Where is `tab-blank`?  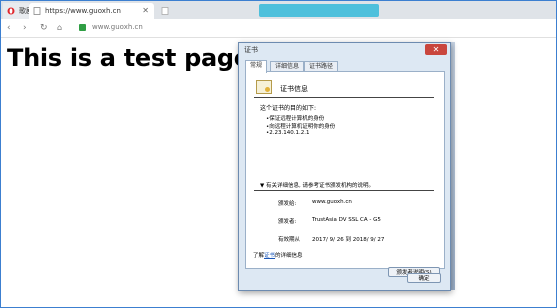
tab-blank is located at coordinates (203, 11).